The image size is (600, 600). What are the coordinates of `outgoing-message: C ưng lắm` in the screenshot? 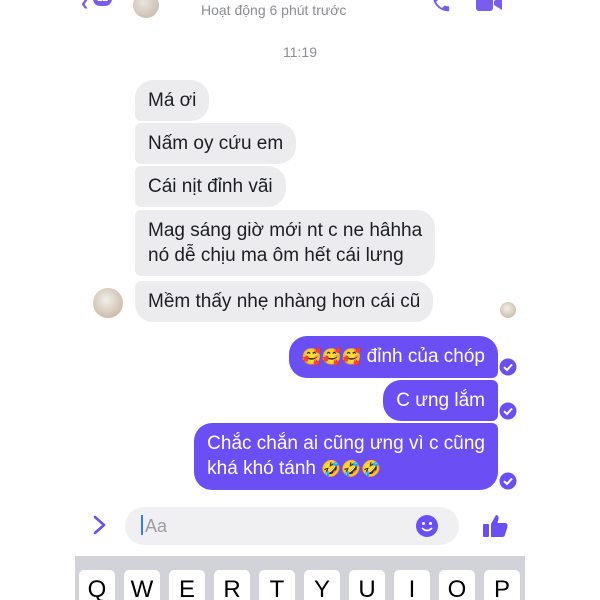 It's located at (440, 400).